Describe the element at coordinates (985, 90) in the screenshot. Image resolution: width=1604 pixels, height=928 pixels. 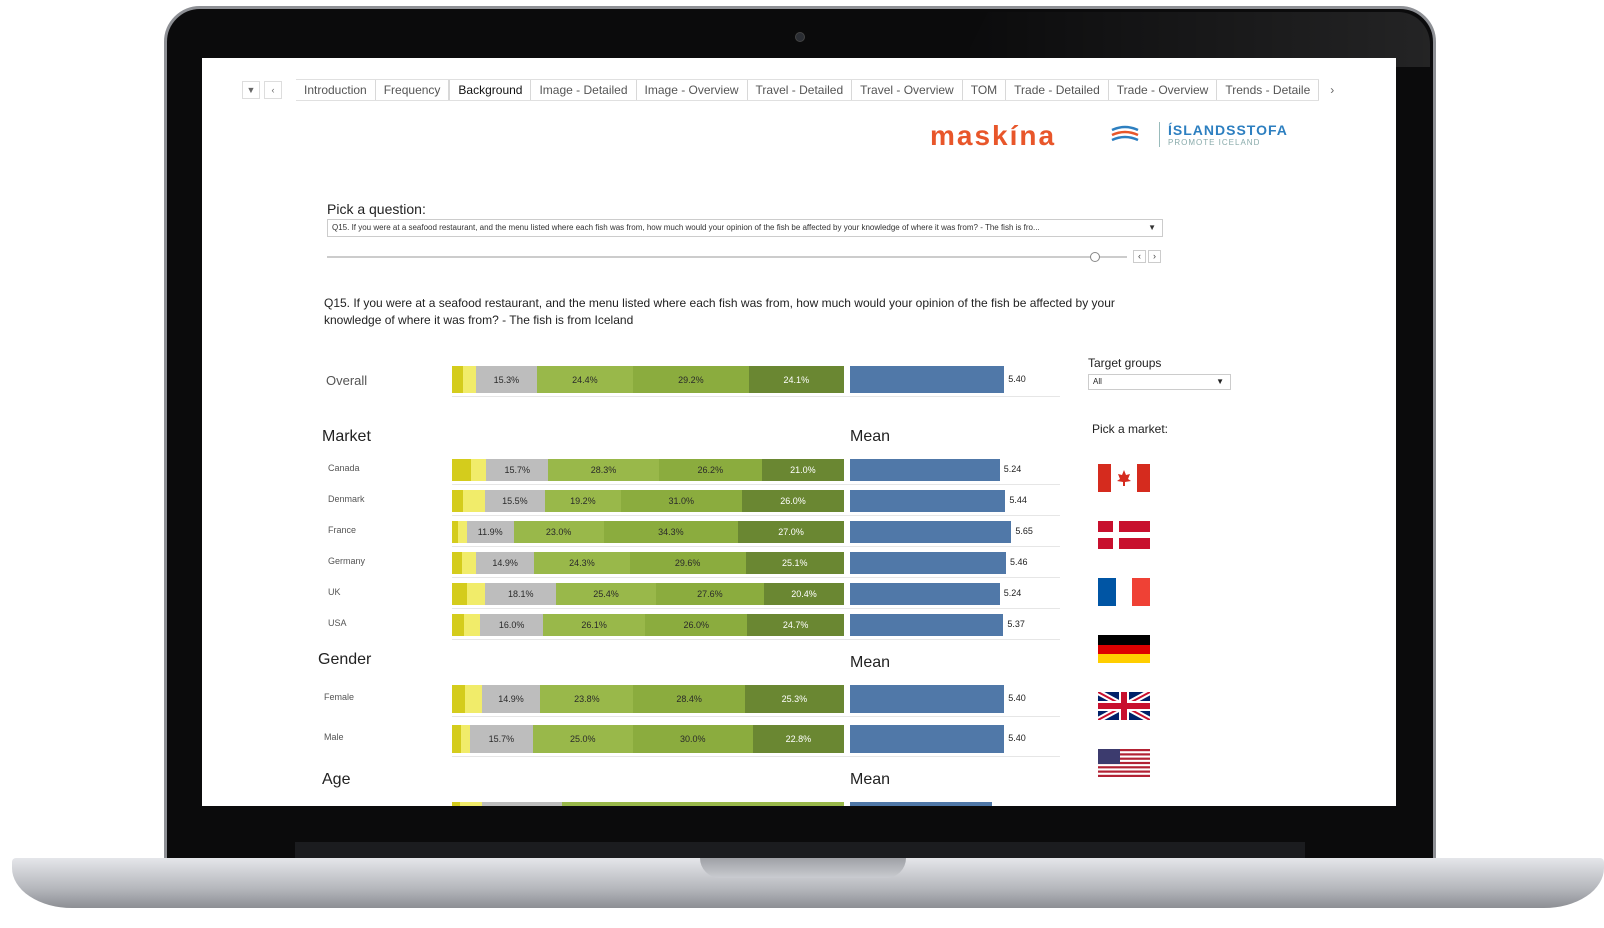
I see `tab-tom: TOM` at that location.